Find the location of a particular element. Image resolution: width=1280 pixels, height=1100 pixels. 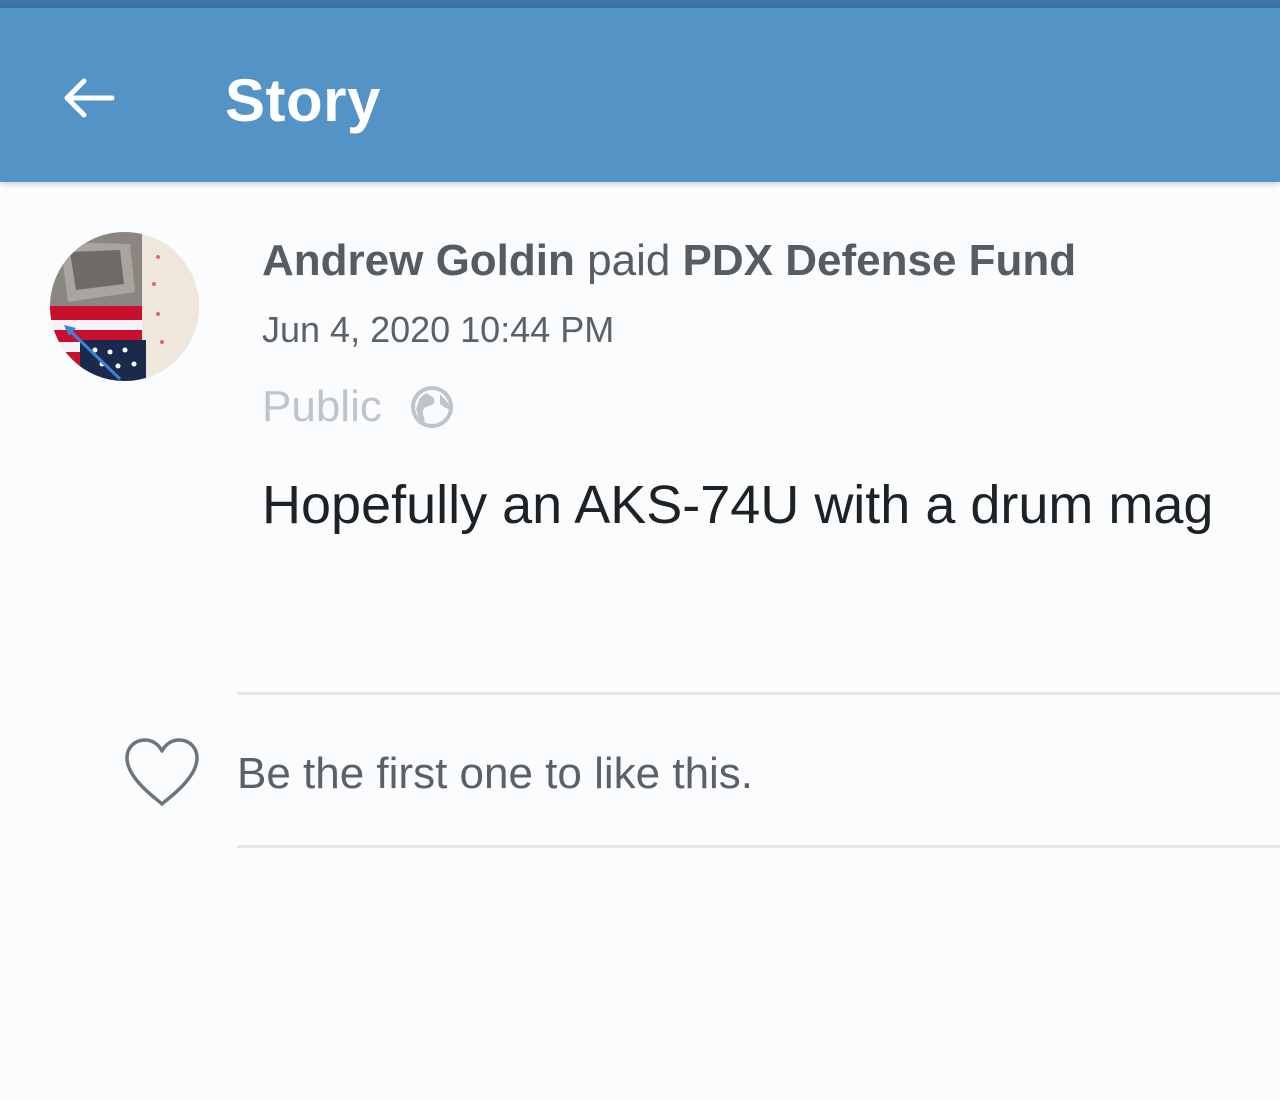

story-verb: paid is located at coordinates (629, 260).